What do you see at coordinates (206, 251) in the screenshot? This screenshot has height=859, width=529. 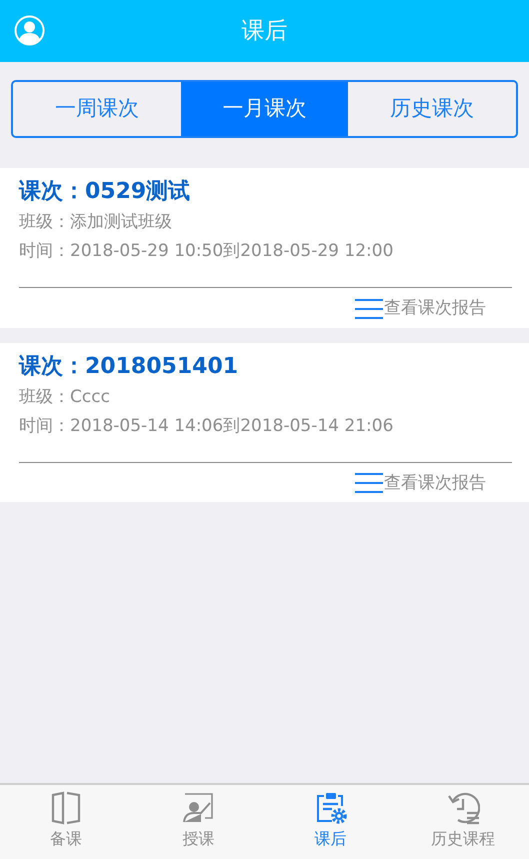 I see `time-text: 时间：2018-05-29 10:50到2018-05-29 12:00` at bounding box center [206, 251].